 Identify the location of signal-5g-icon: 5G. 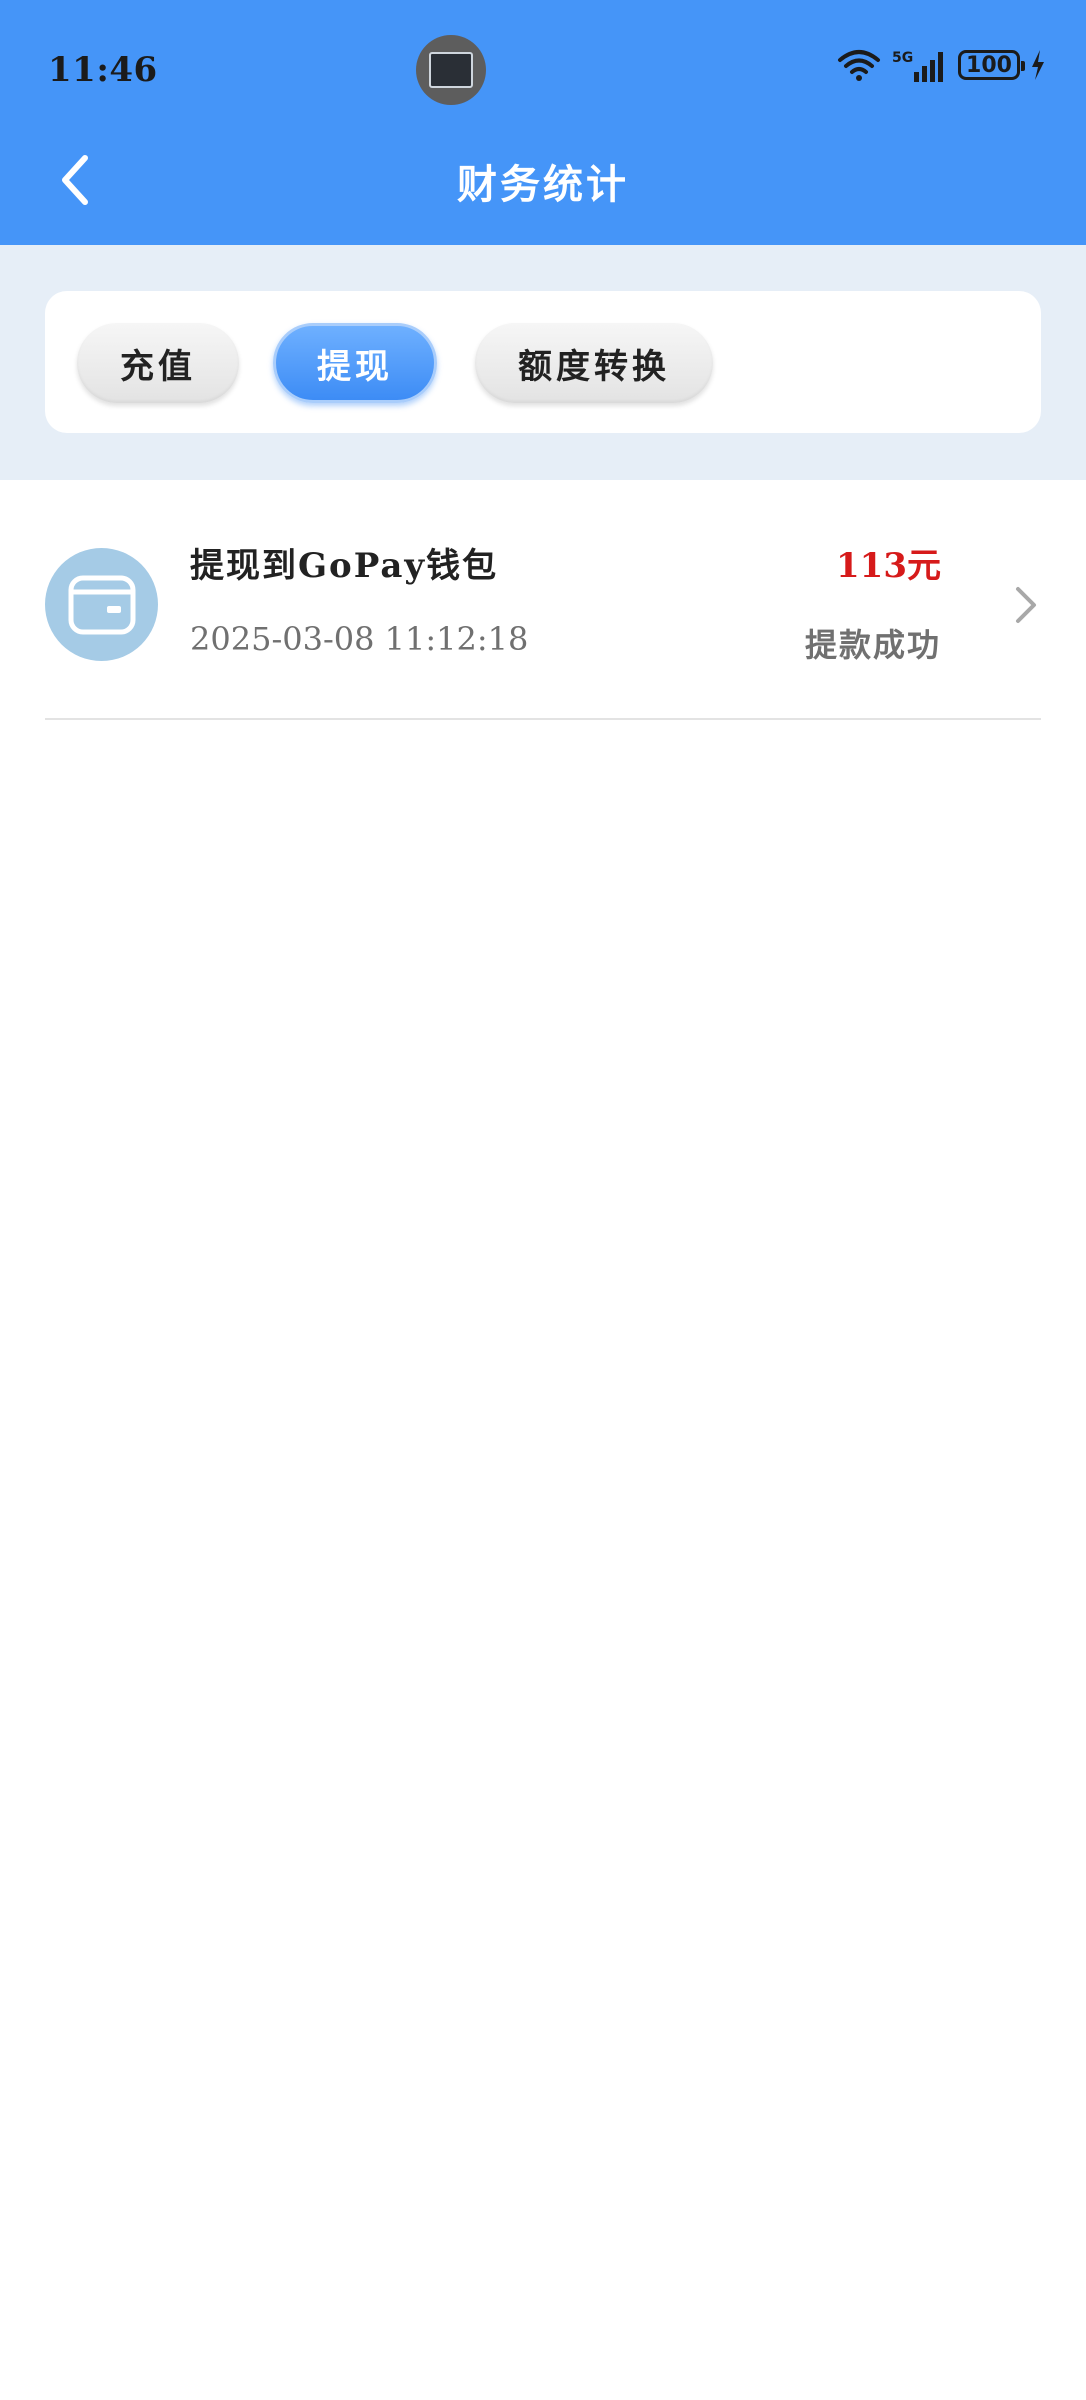
(917, 66).